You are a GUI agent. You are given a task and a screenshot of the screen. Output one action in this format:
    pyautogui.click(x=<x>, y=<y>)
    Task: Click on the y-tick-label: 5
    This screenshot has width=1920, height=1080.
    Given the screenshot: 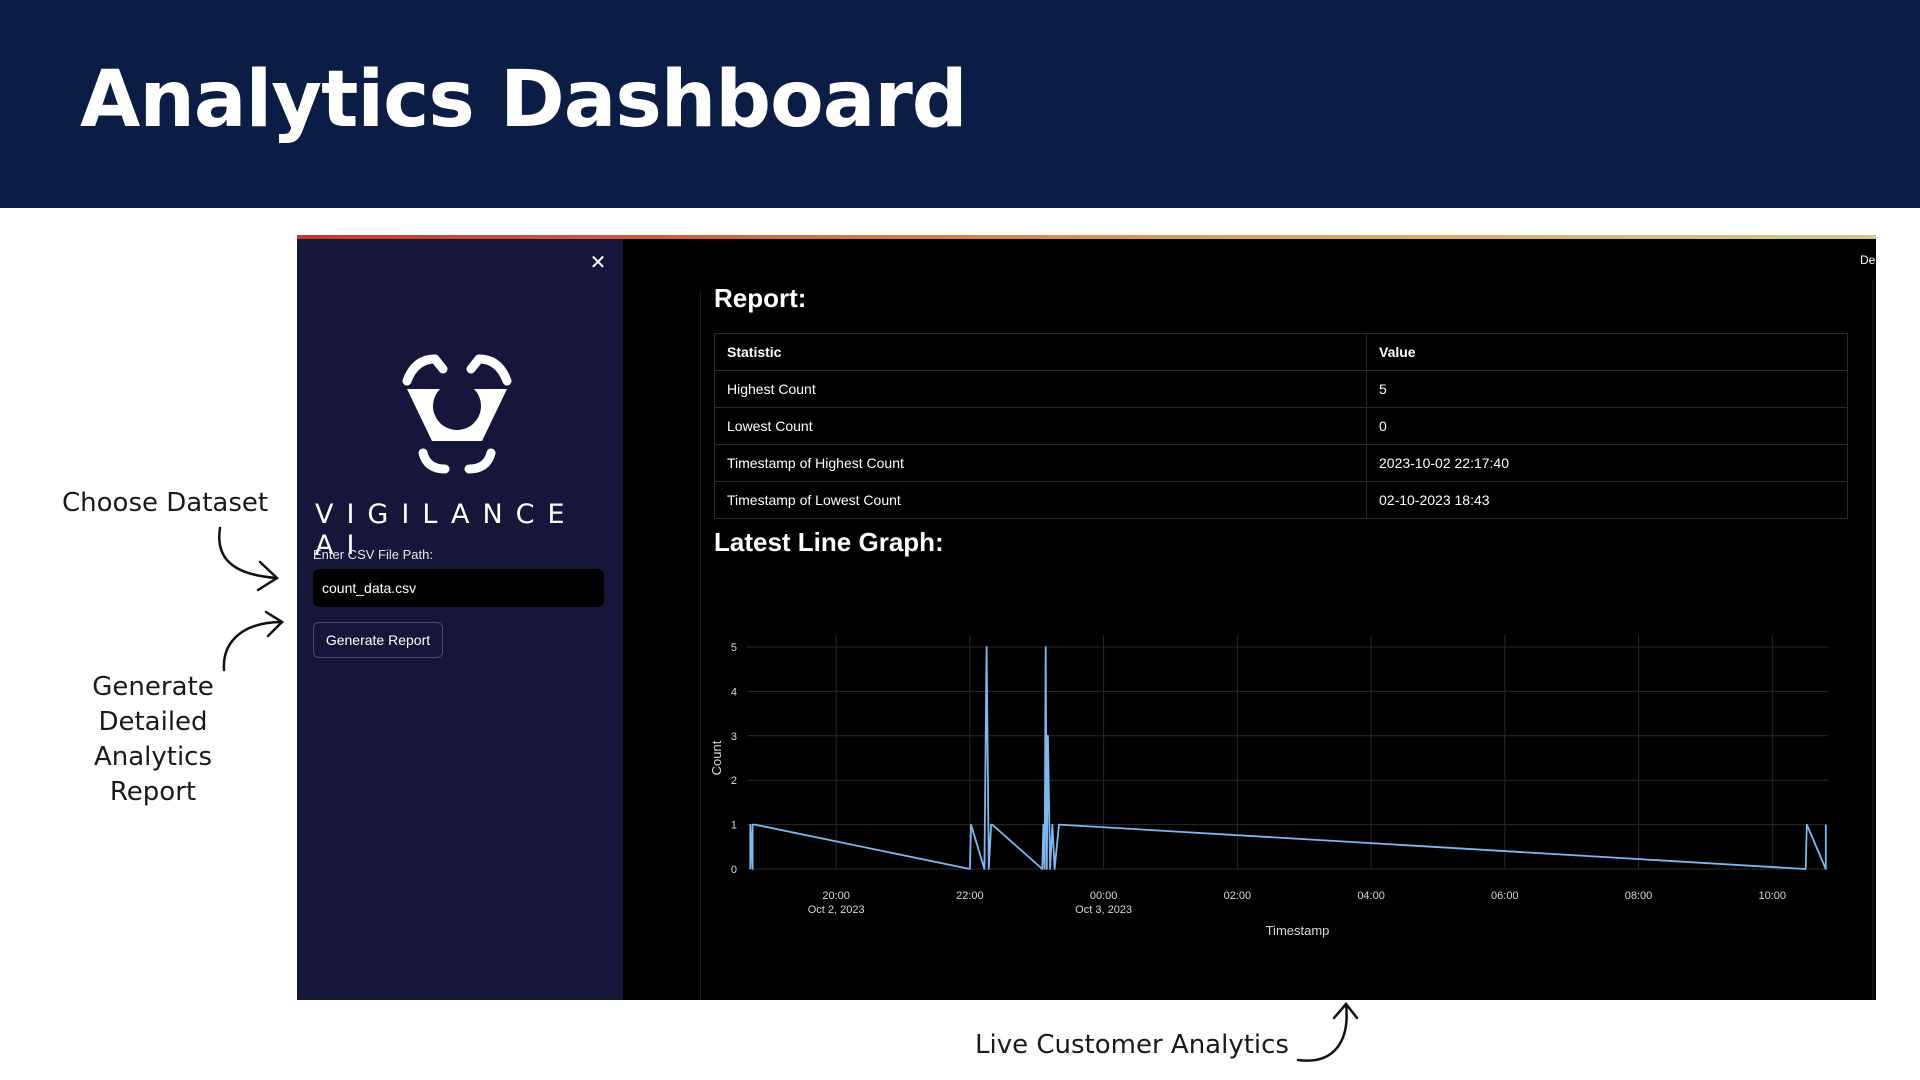 What is the action you would take?
    pyautogui.click(x=734, y=648)
    